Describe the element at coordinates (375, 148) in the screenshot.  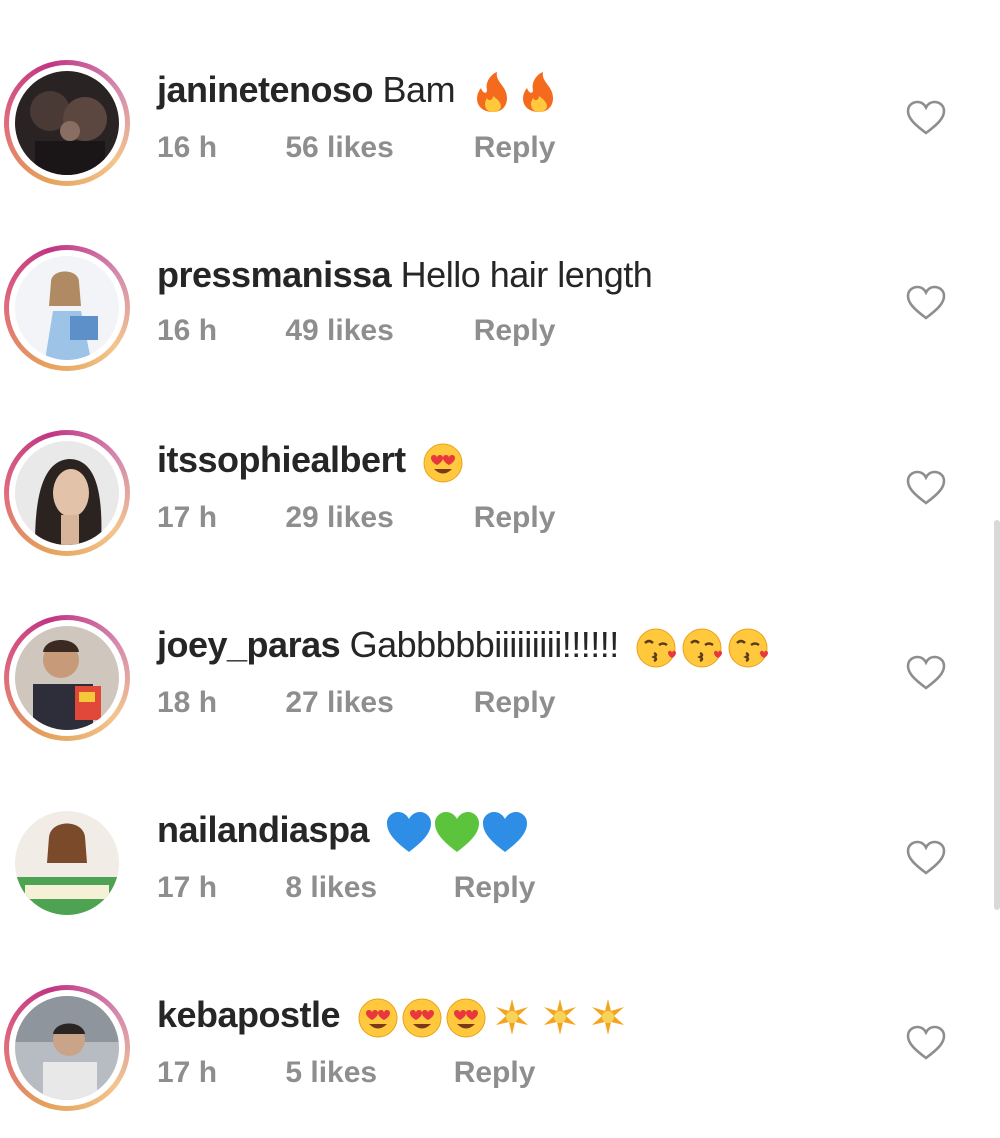
I see `comment-likes: 56 likes` at that location.